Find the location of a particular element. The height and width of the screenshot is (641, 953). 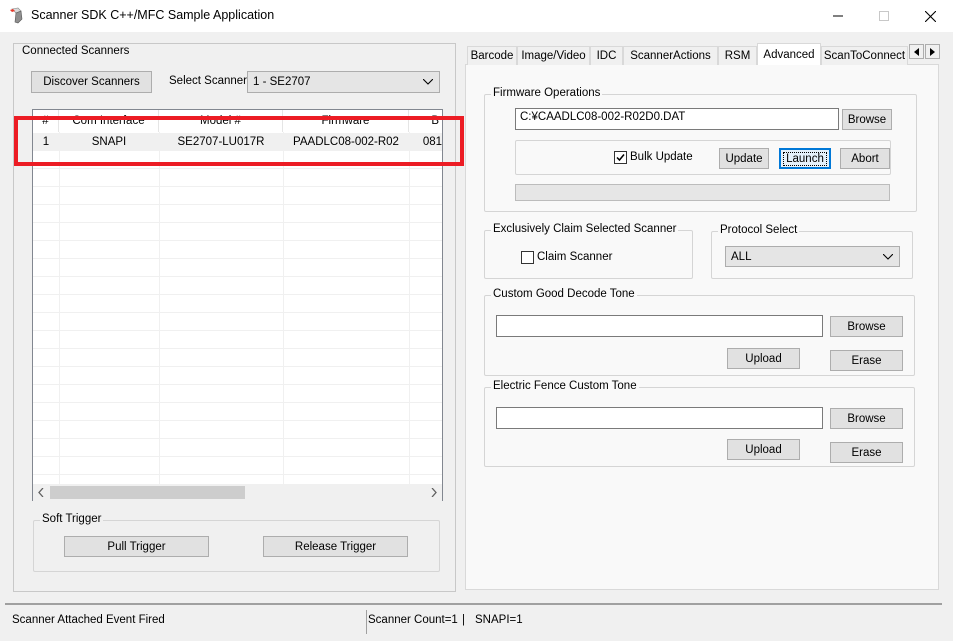

close-icon is located at coordinates (930, 16).